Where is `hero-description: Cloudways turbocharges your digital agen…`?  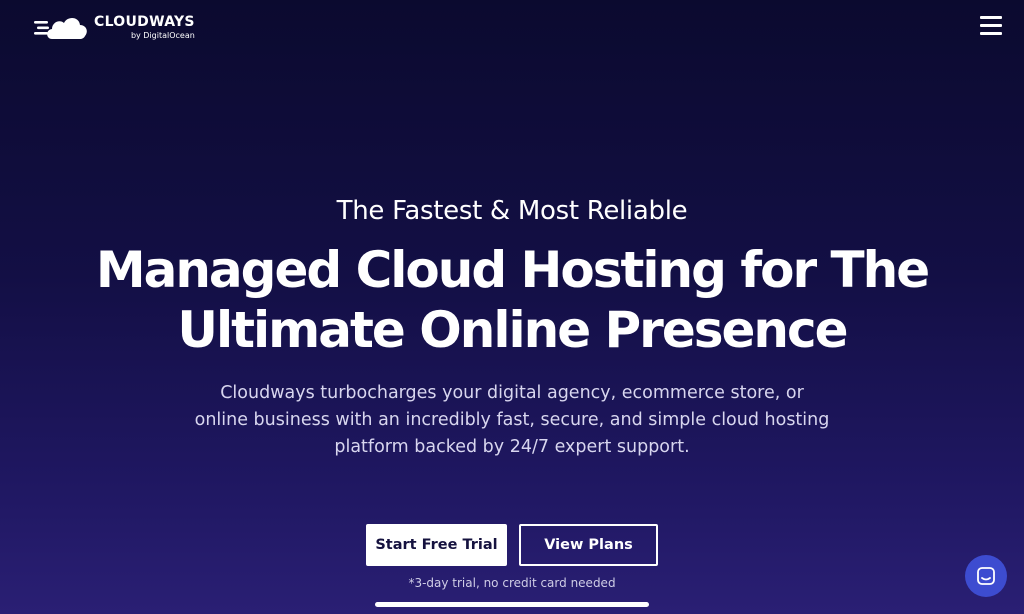 hero-description: Cloudways turbocharges your digital agen… is located at coordinates (512, 420).